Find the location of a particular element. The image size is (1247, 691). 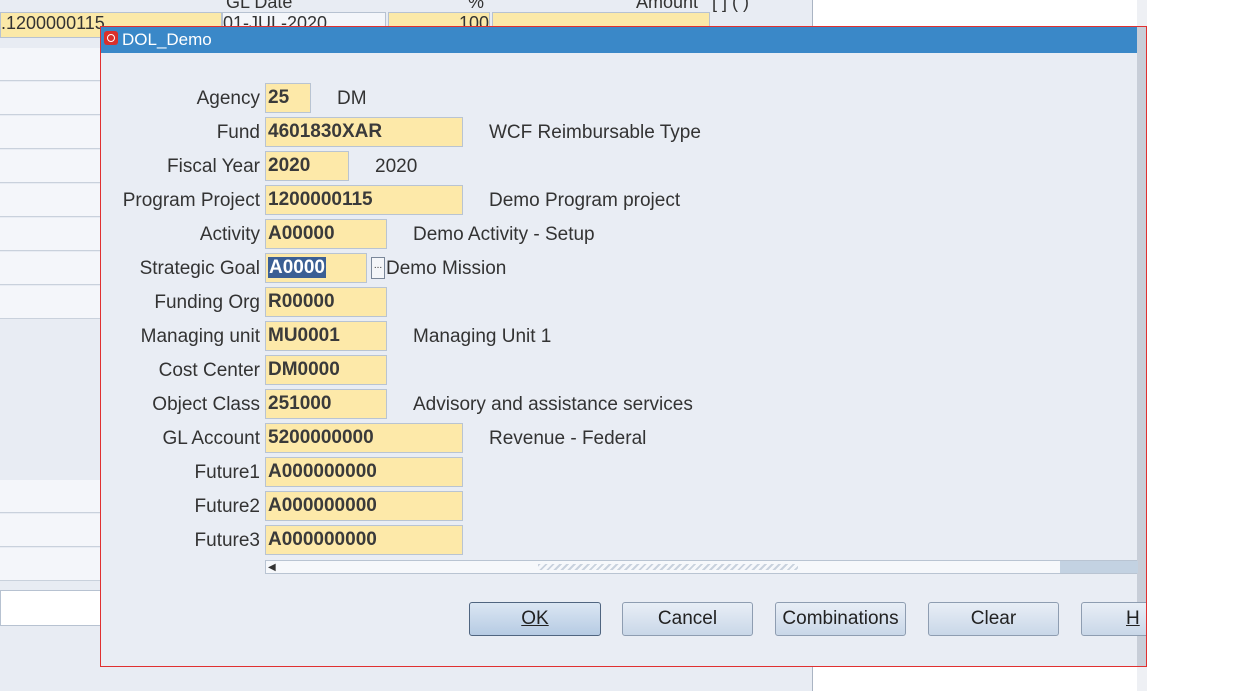

cost-center-label: Cost Center is located at coordinates (209, 370).